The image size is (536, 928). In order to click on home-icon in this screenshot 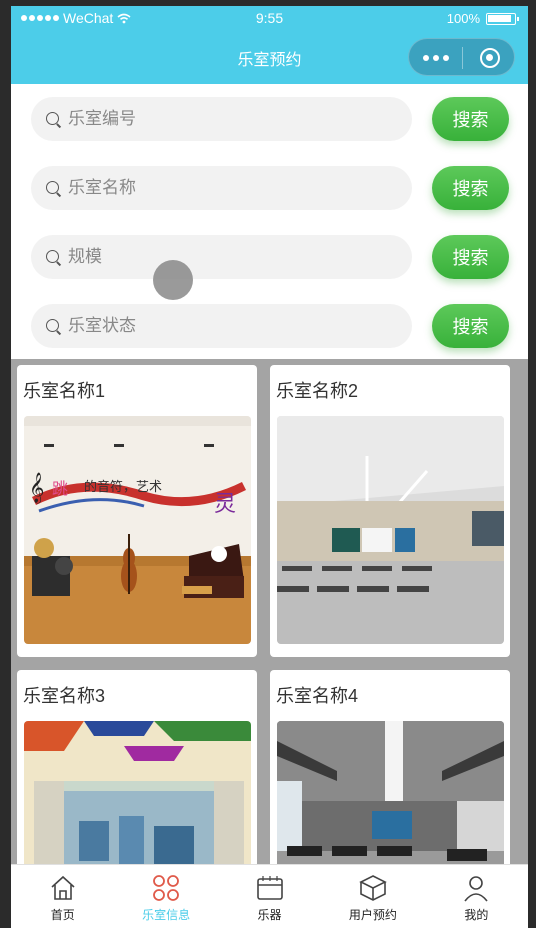, I will do `click(63, 887)`.